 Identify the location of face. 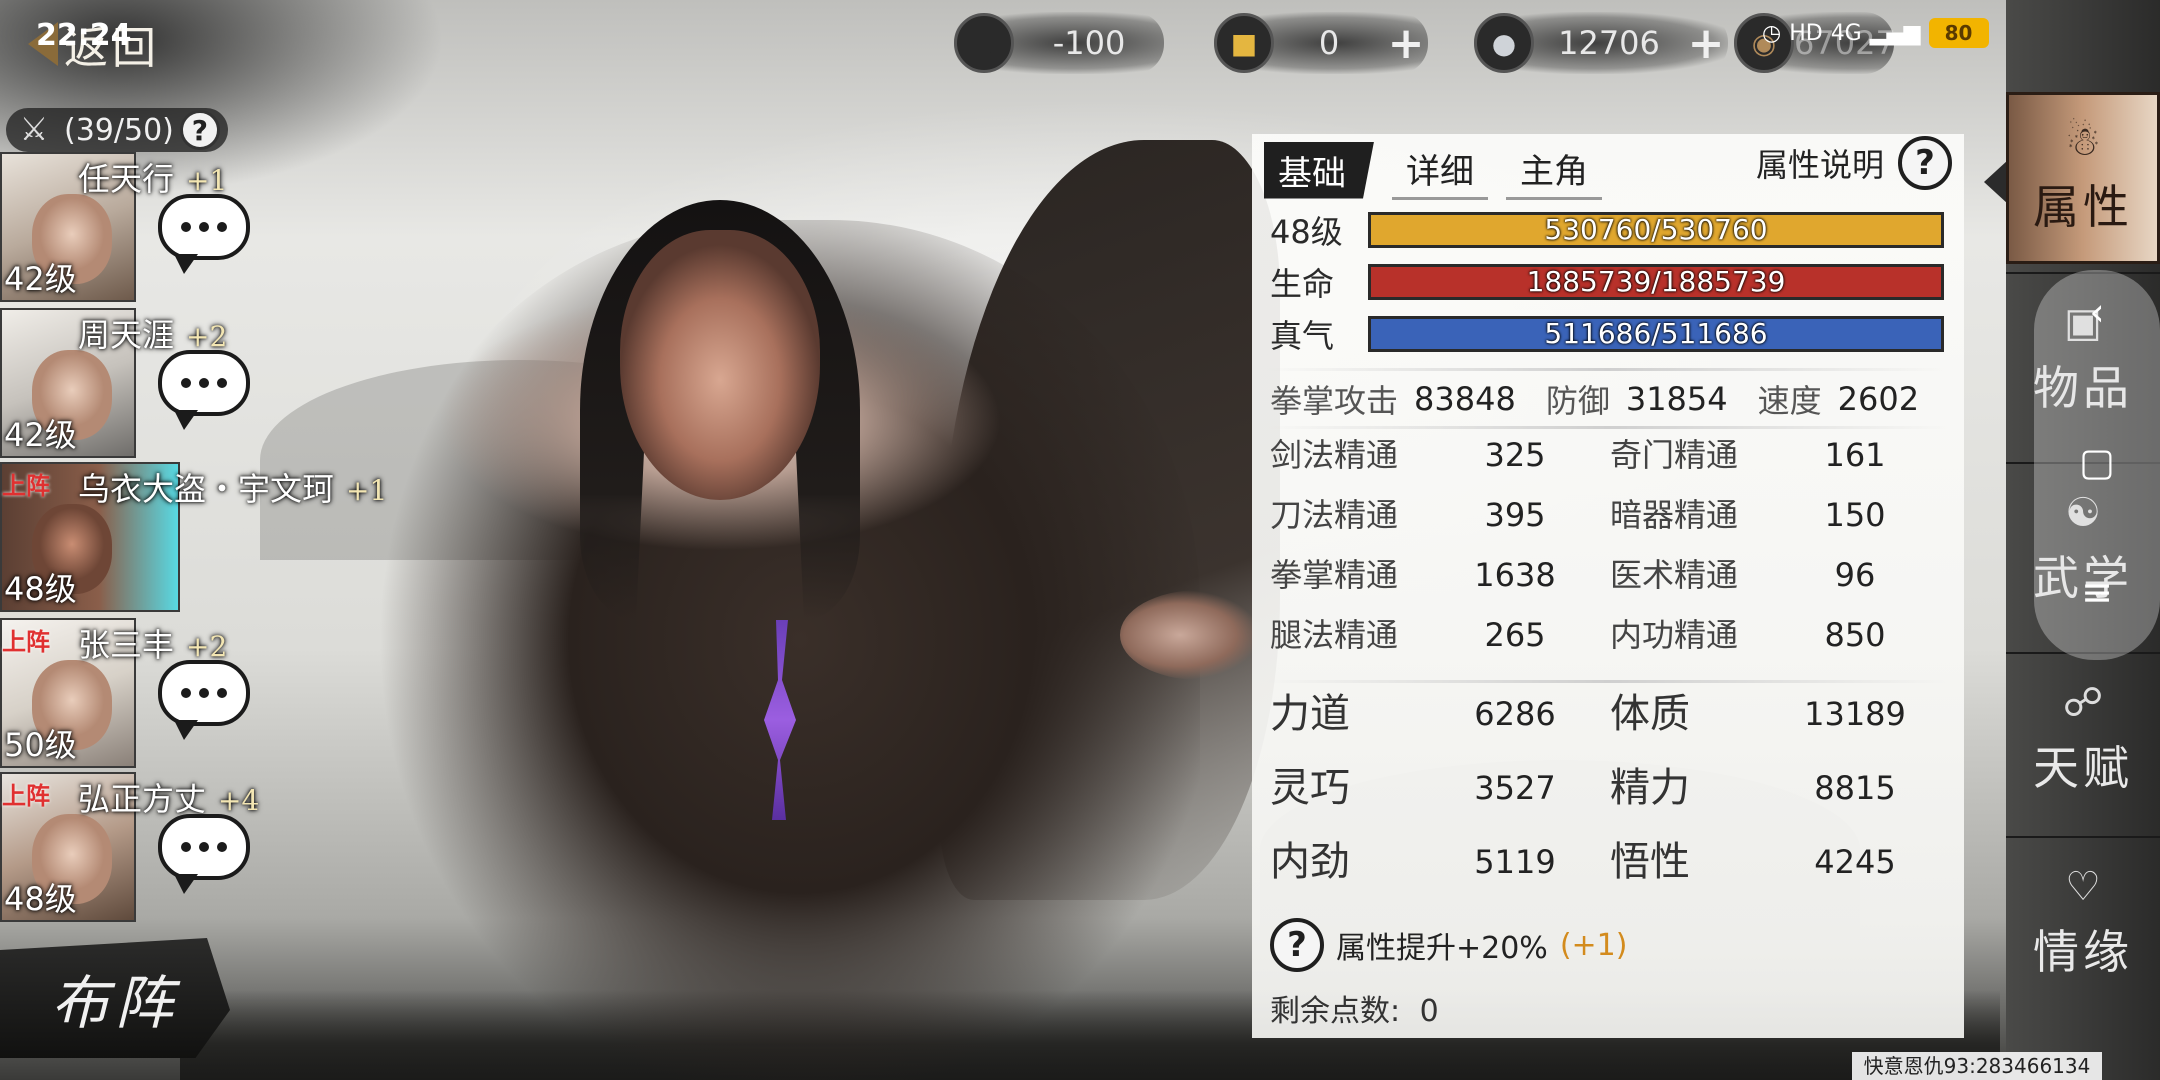
(720, 365).